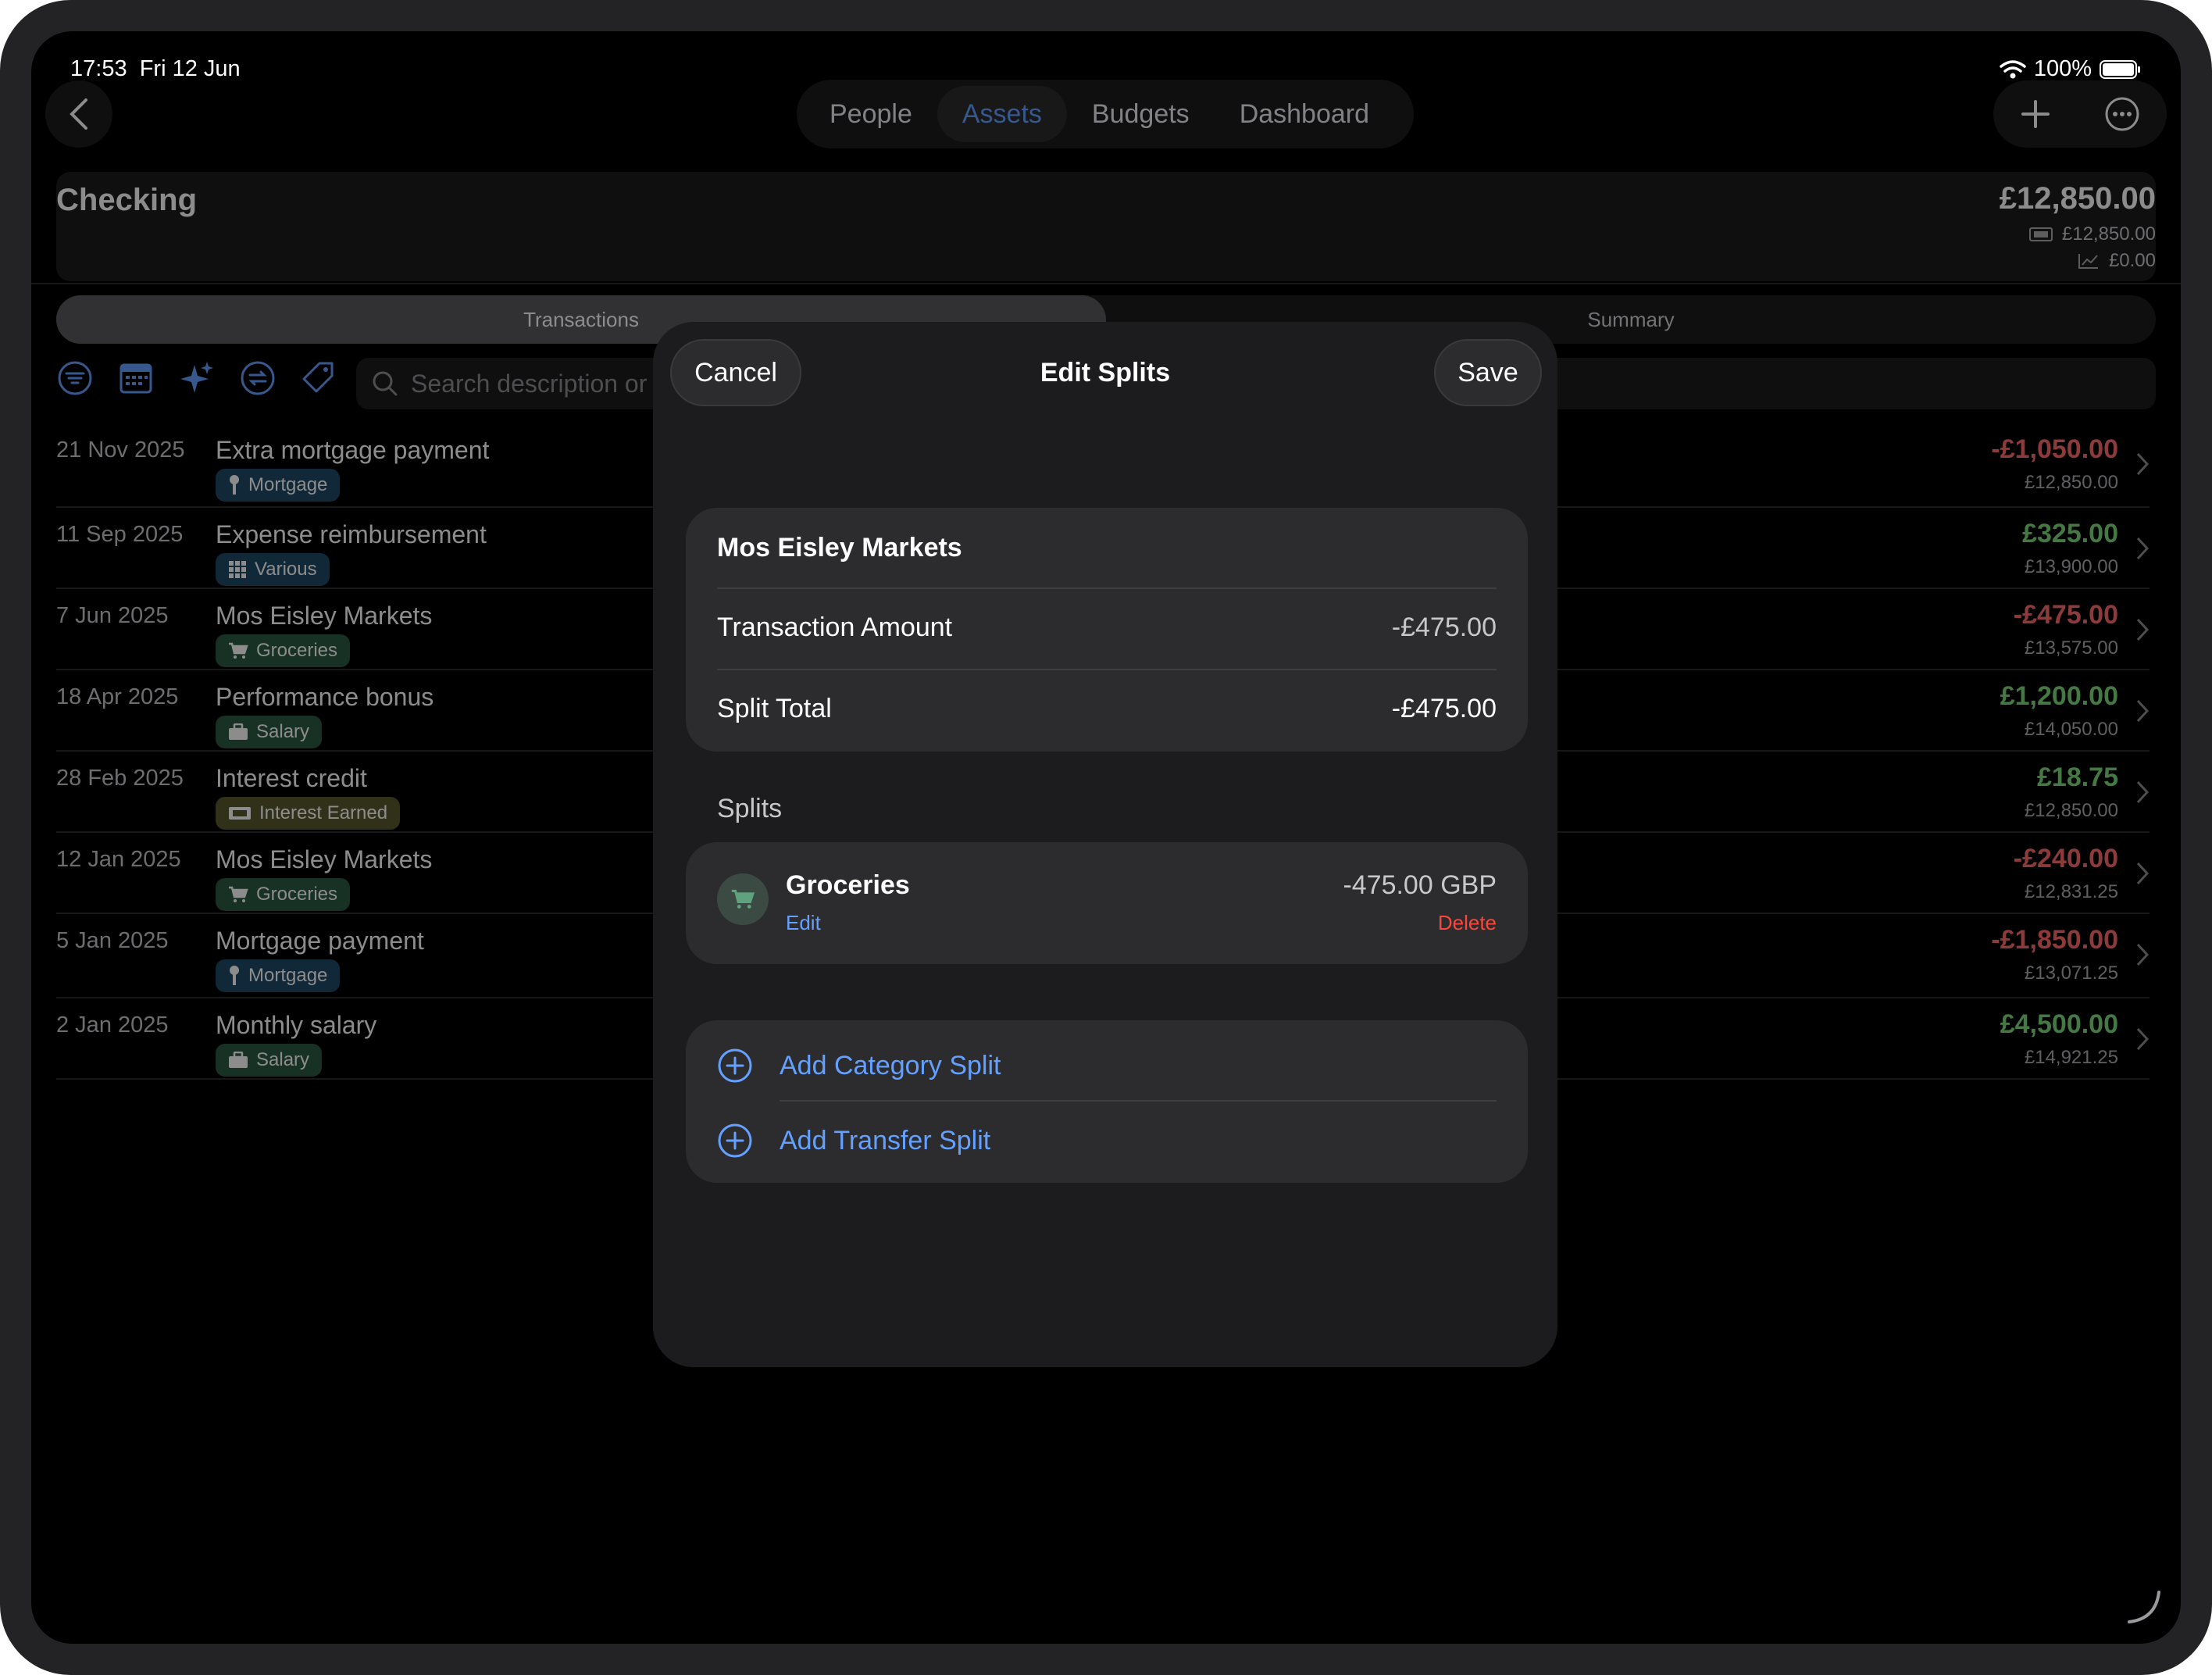  Describe the element at coordinates (273, 569) in the screenshot. I see `category-tag: Various` at that location.